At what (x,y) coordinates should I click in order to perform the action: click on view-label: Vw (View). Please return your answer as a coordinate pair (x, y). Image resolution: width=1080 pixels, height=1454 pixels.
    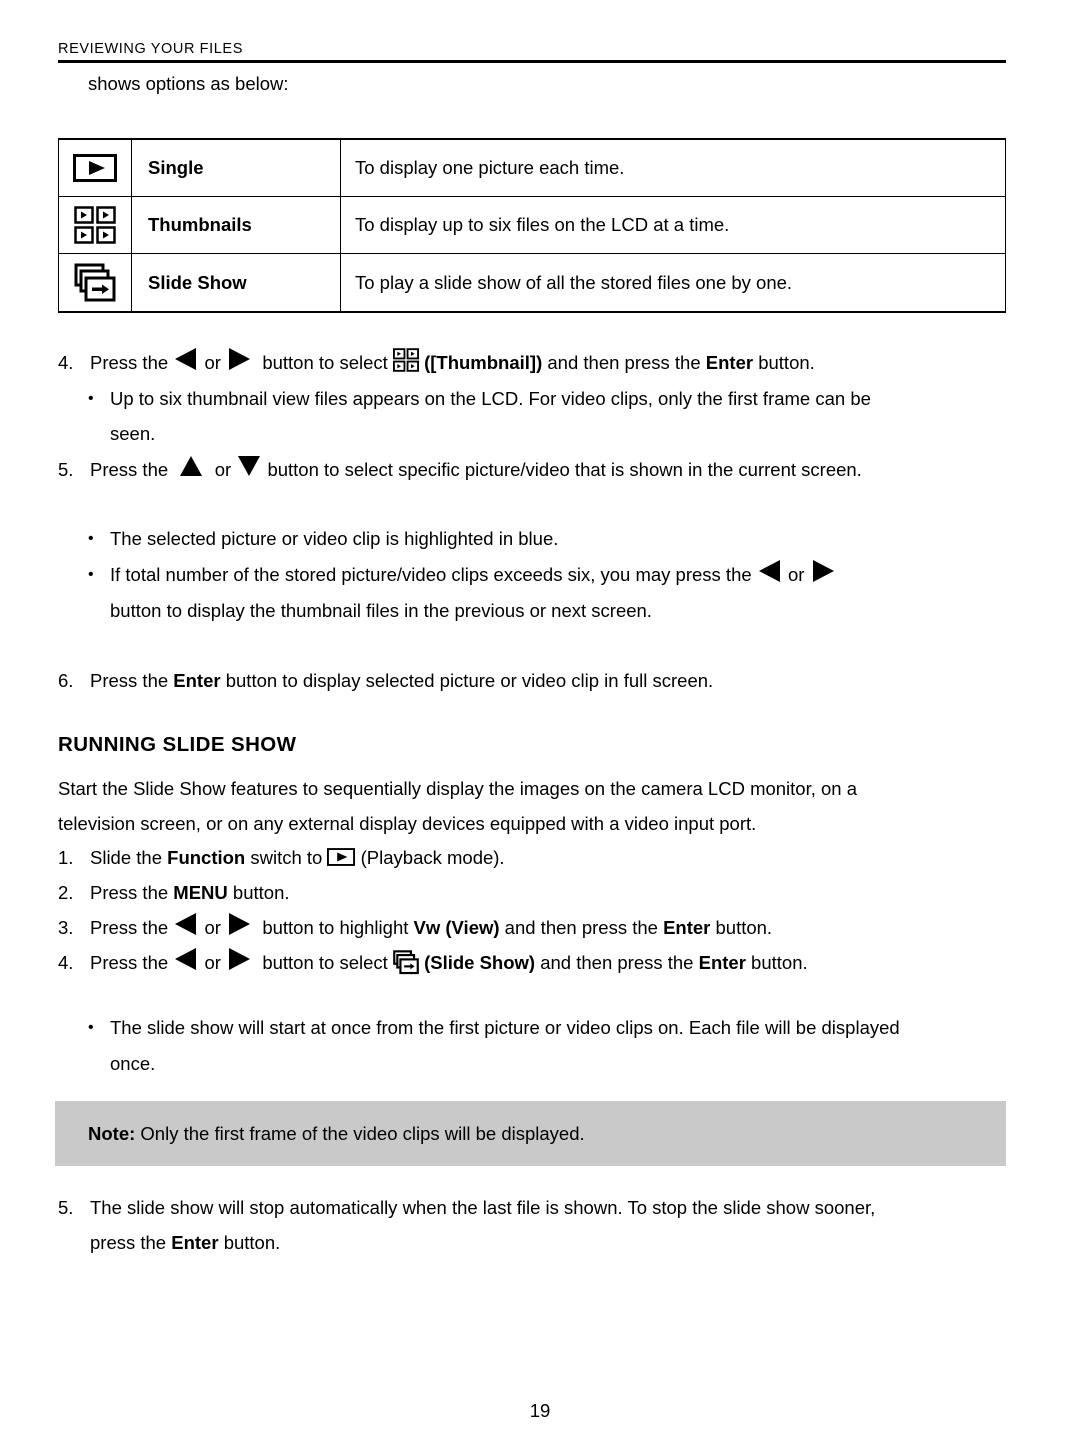
    Looking at the image, I should click on (456, 927).